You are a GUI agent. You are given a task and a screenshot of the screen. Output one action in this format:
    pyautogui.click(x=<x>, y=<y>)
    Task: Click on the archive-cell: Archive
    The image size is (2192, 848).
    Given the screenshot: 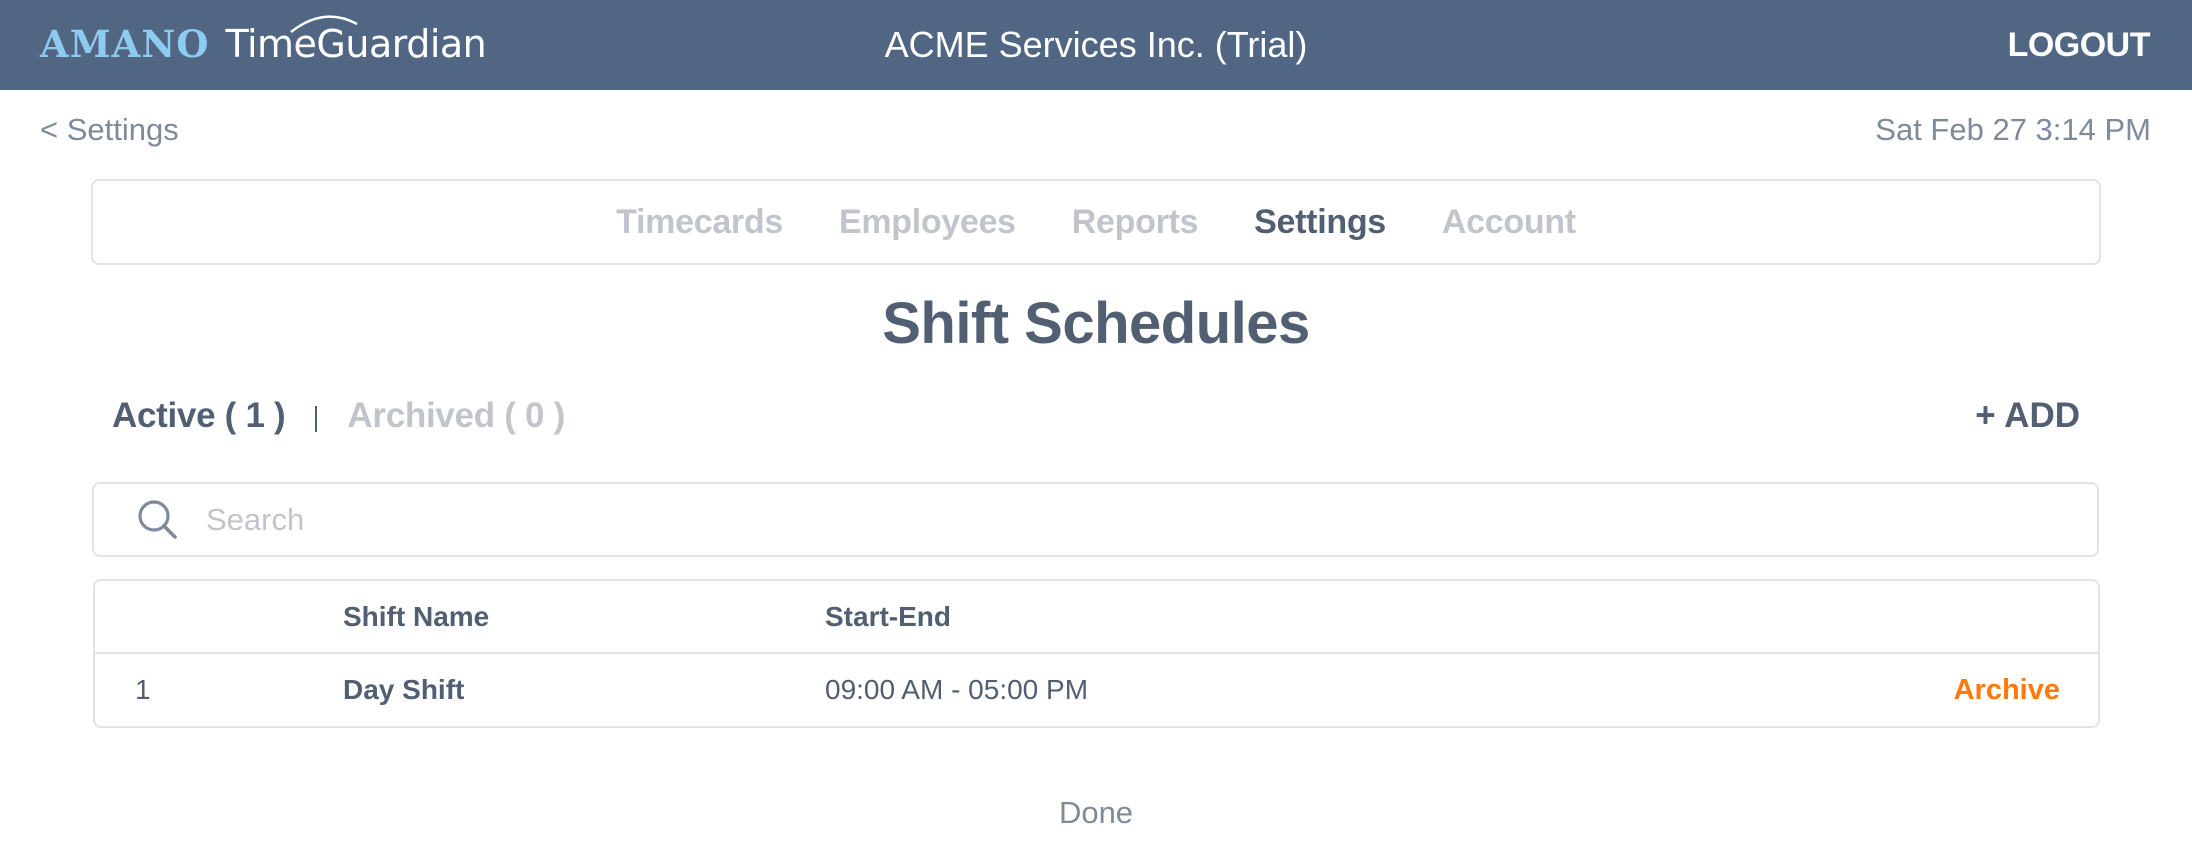 What is the action you would take?
    pyautogui.click(x=2007, y=690)
    